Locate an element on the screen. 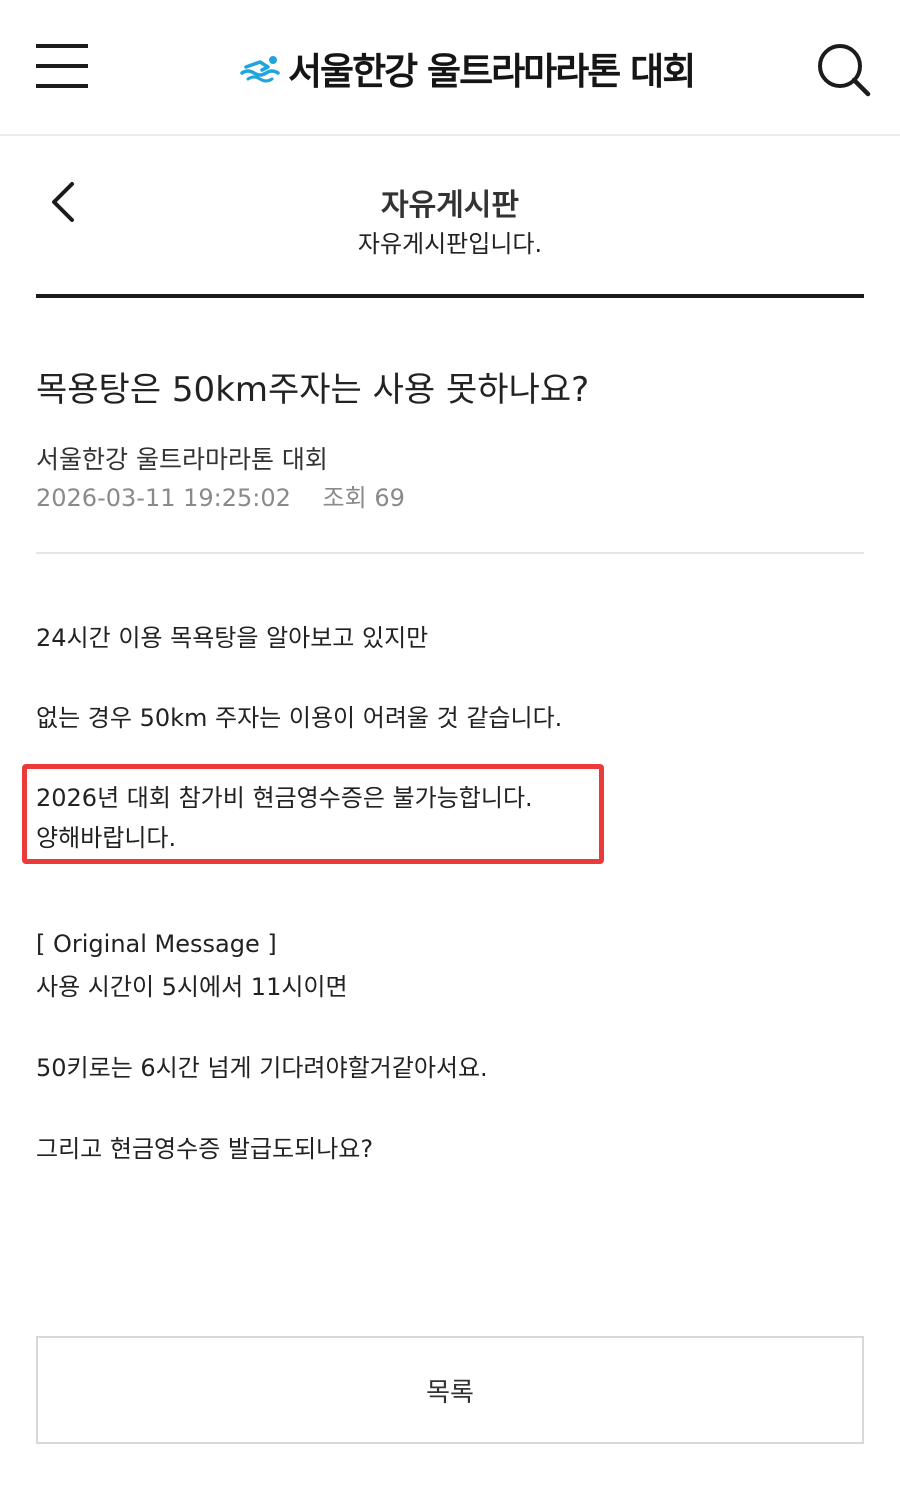 This screenshot has width=900, height=1486. original-message-line: 사용 시간이 5시에서 11시이면 is located at coordinates (192, 987).